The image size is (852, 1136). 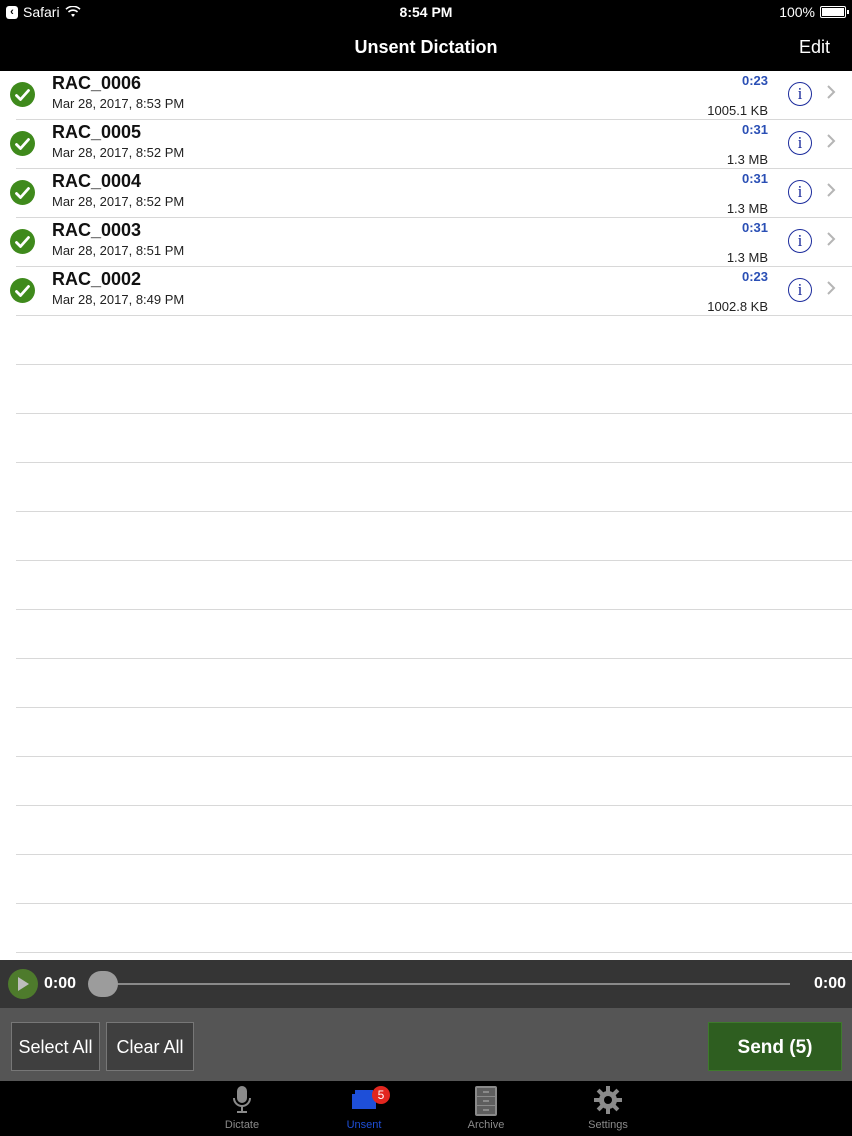 What do you see at coordinates (118, 103) in the screenshot?
I see `recording-date: Mar 28, 2017, 8:53 PM` at bounding box center [118, 103].